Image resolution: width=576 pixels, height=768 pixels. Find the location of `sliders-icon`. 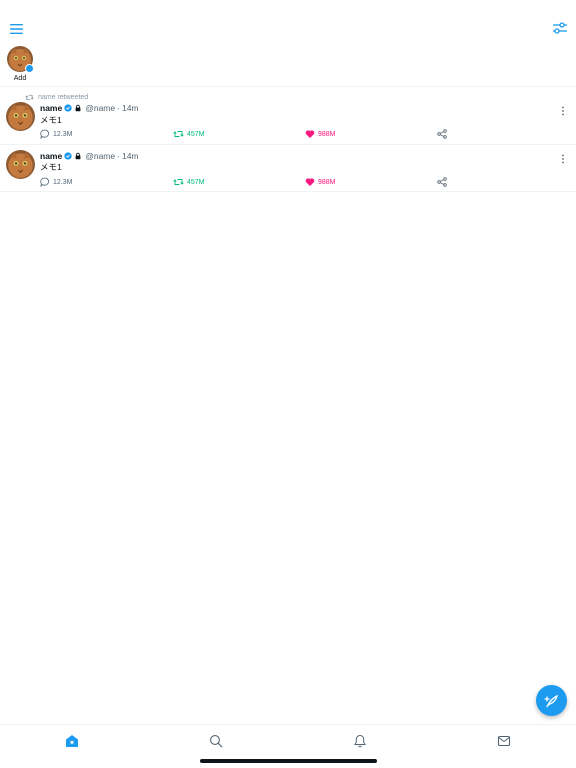

sliders-icon is located at coordinates (560, 28).